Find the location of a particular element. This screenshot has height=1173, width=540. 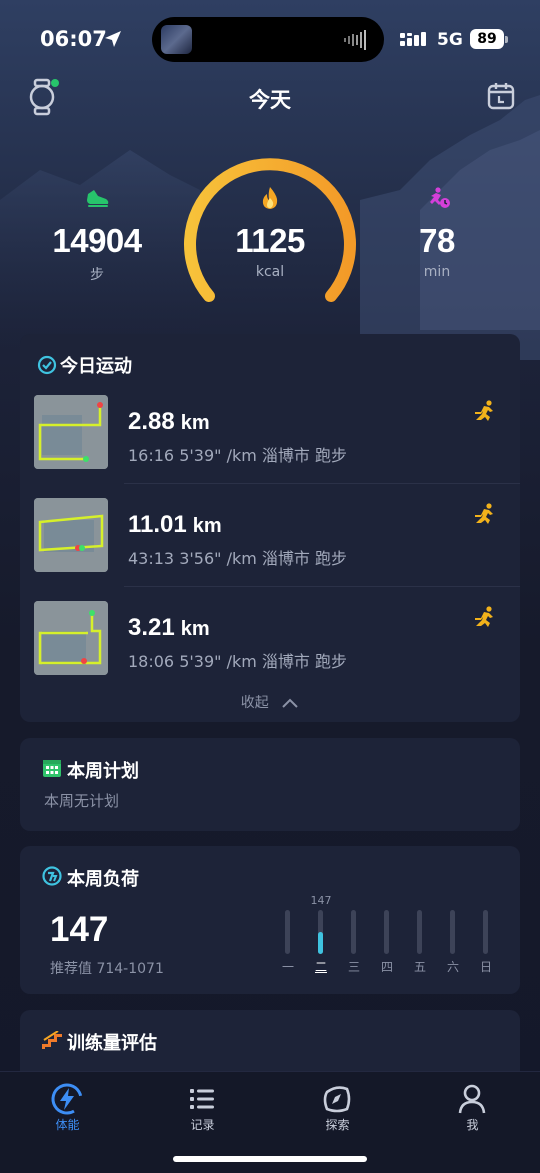

load-gauge-icon is located at coordinates (52, 876).